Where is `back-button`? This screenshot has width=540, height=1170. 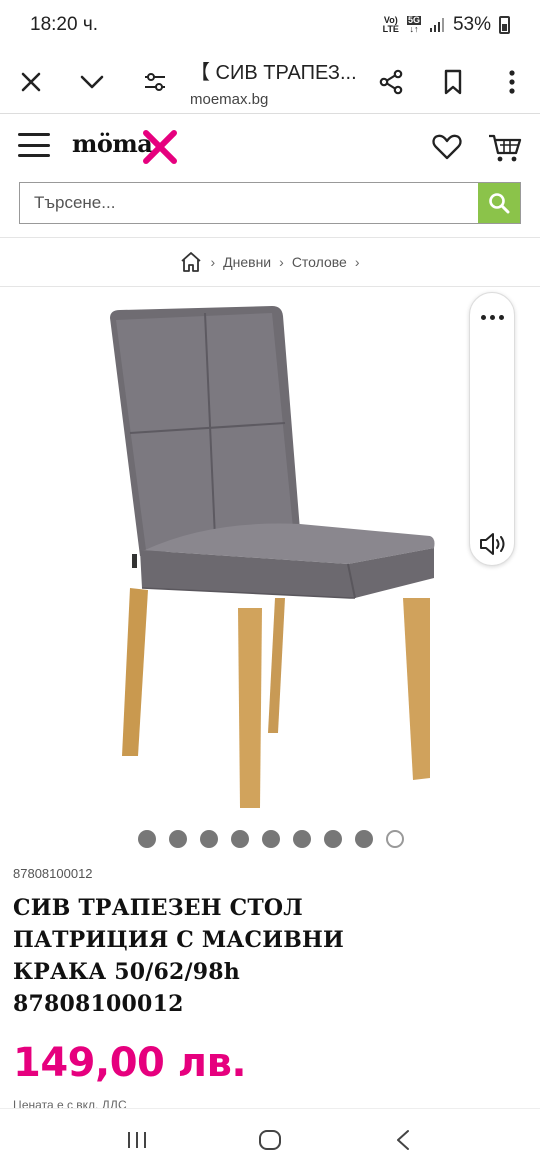
back-button is located at coordinates (403, 1140).